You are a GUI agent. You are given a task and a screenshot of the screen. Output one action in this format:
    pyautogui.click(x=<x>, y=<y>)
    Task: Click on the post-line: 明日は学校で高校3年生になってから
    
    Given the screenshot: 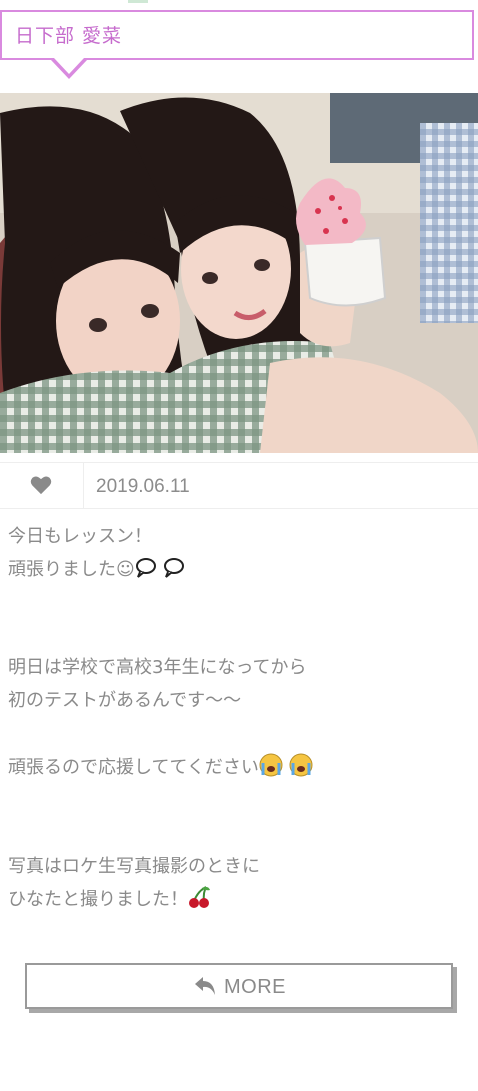 What is the action you would take?
    pyautogui.click(x=239, y=668)
    